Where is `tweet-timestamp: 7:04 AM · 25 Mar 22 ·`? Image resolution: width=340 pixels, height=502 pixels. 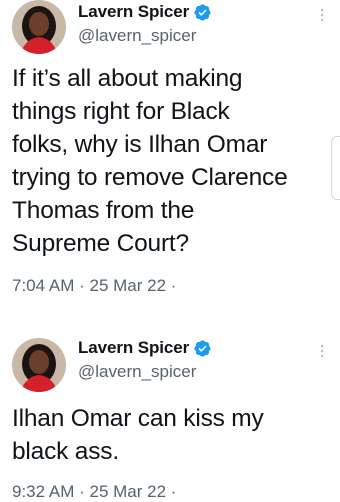
tweet-timestamp: 7:04 AM · 25 Mar 22 · is located at coordinates (94, 286).